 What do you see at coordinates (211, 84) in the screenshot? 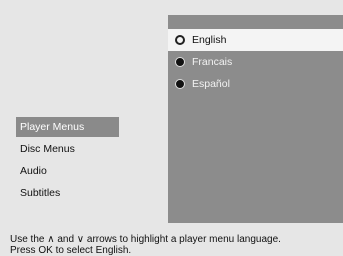
I see `option-label: Español` at bounding box center [211, 84].